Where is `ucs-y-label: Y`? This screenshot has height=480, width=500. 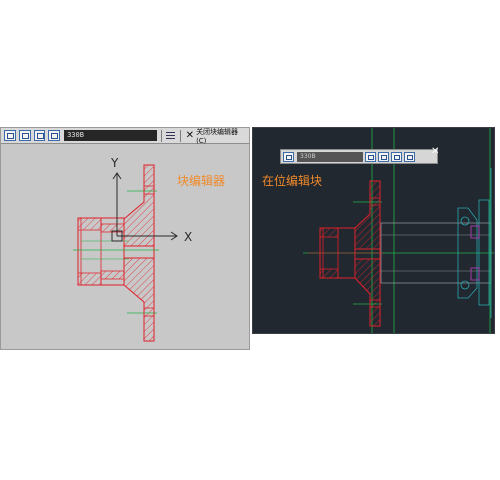 ucs-y-label: Y is located at coordinates (114, 163).